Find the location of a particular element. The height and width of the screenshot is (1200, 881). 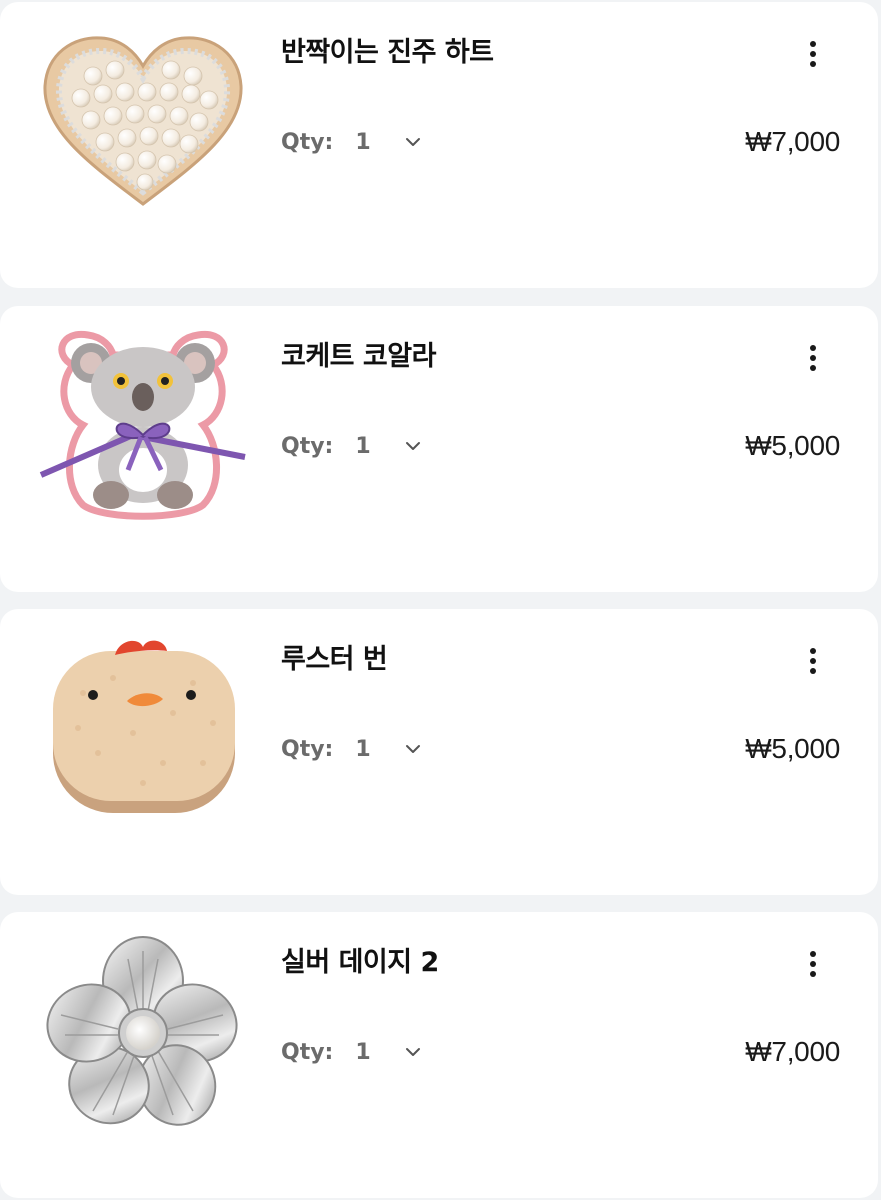

product-name: 코케트 코알라 is located at coordinates (358, 353).